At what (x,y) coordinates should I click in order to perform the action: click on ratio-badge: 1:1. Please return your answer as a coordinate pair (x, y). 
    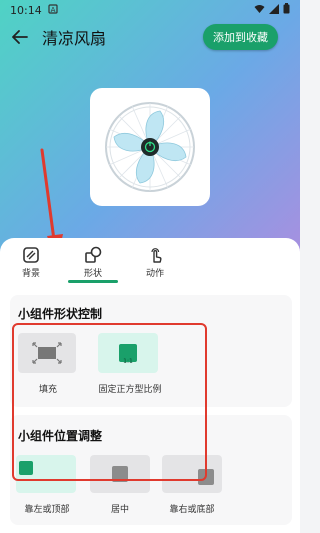
    Looking at the image, I should click on (128, 361).